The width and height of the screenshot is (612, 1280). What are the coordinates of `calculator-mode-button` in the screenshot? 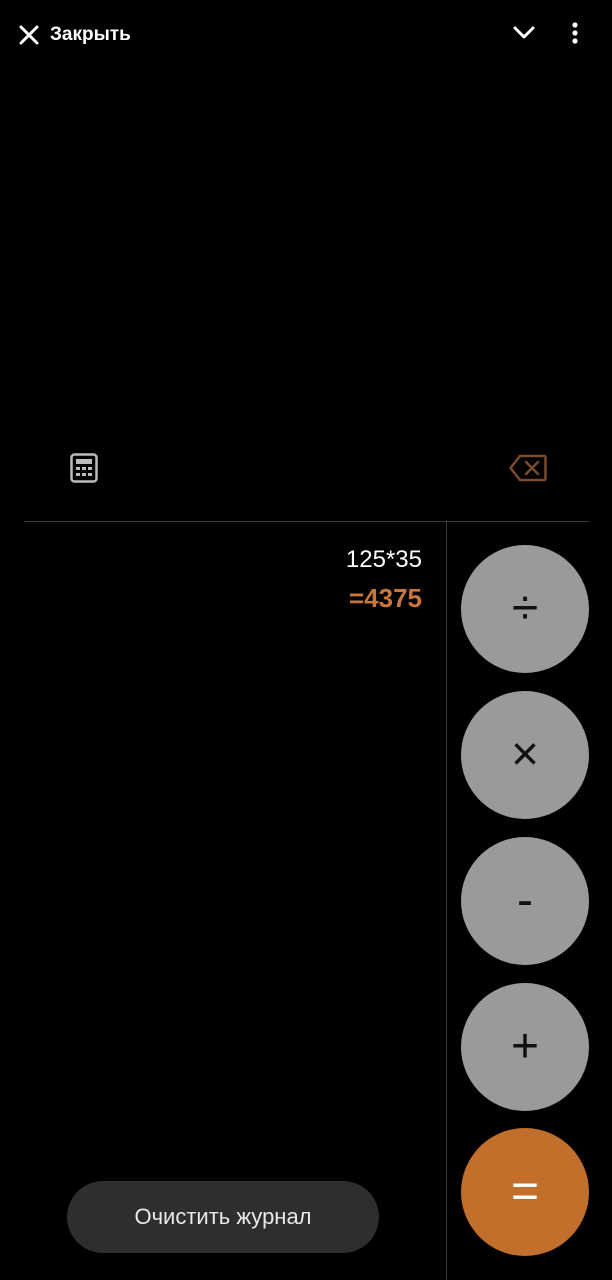 It's located at (84, 470).